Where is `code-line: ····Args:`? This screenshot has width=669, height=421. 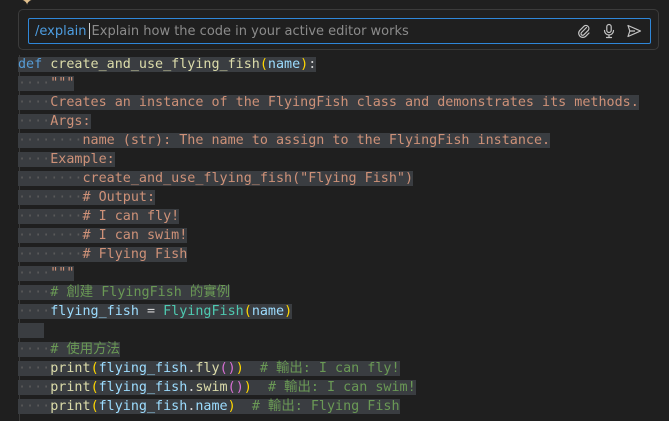 code-line: ····Args: is located at coordinates (54, 121).